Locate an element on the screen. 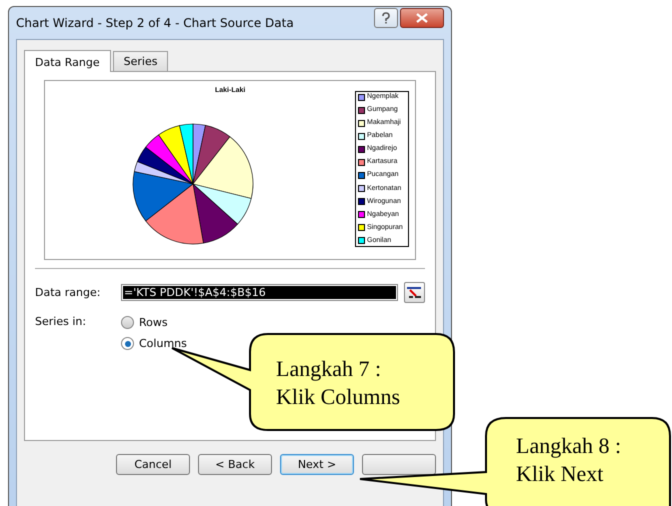  dialog-button is located at coordinates (399, 464).